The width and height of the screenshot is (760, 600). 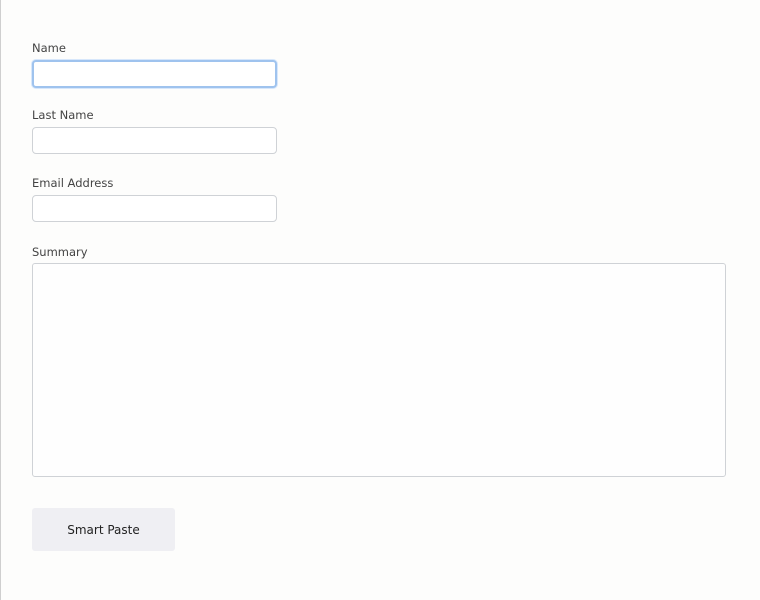 What do you see at coordinates (60, 252) in the screenshot?
I see `summary-label: Summary` at bounding box center [60, 252].